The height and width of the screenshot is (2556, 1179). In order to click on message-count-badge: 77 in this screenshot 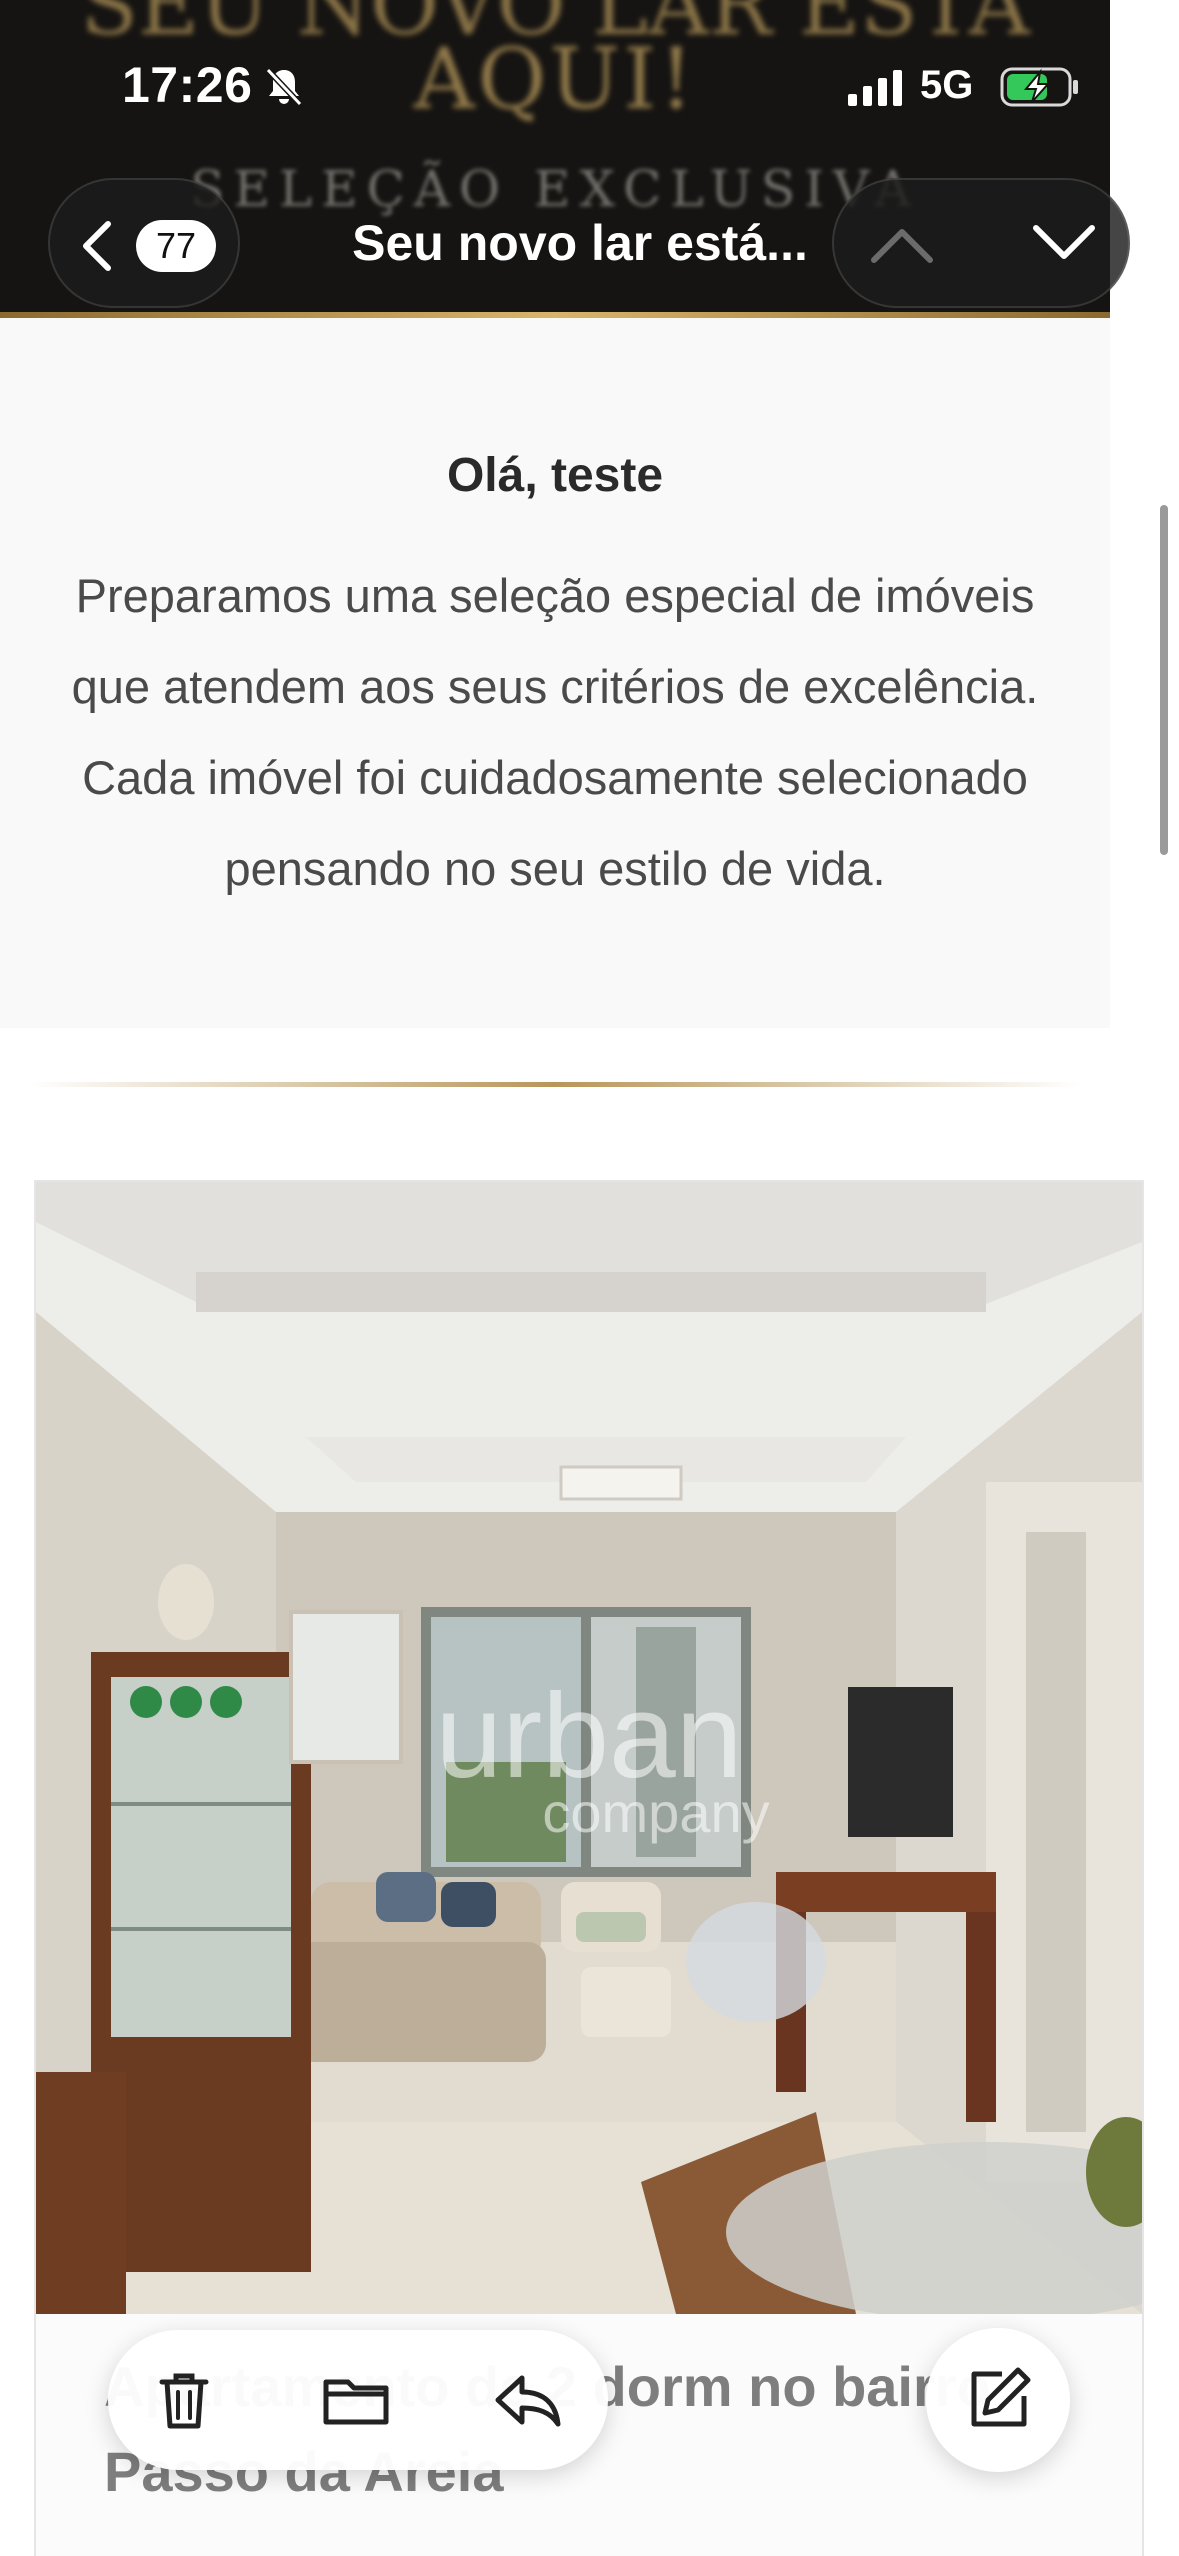, I will do `click(176, 246)`.